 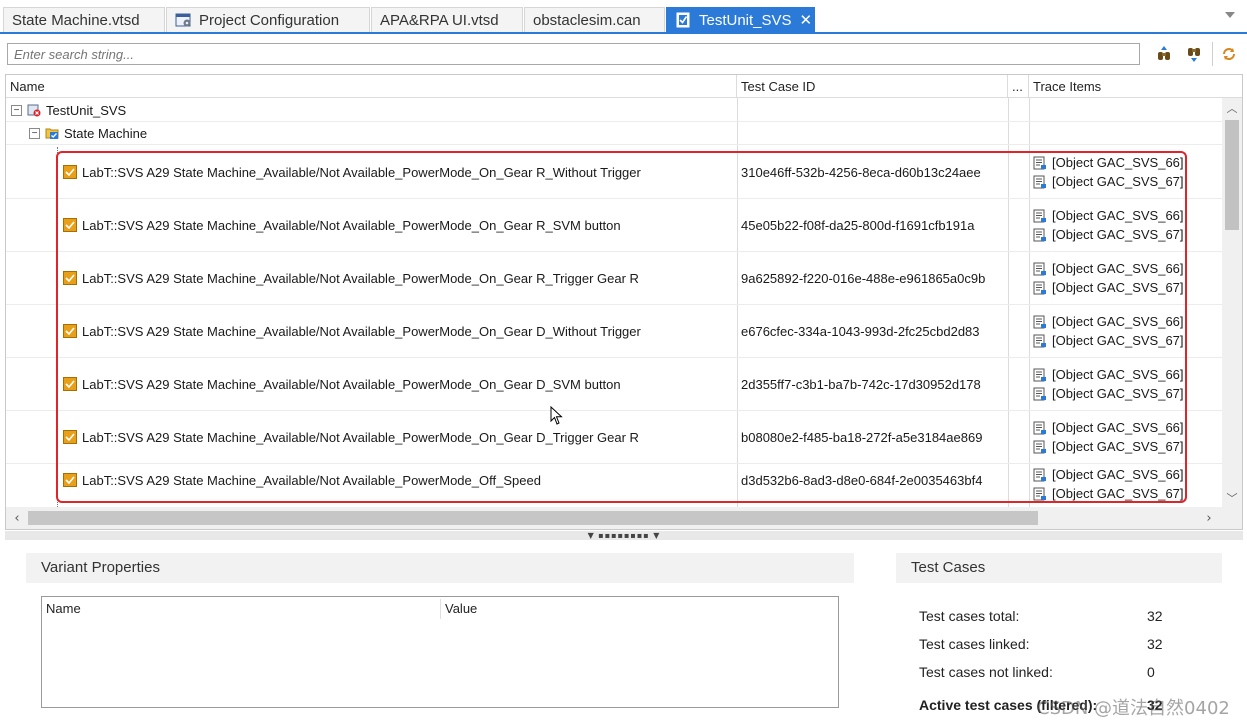 I want to click on search-input, so click(x=573, y=54).